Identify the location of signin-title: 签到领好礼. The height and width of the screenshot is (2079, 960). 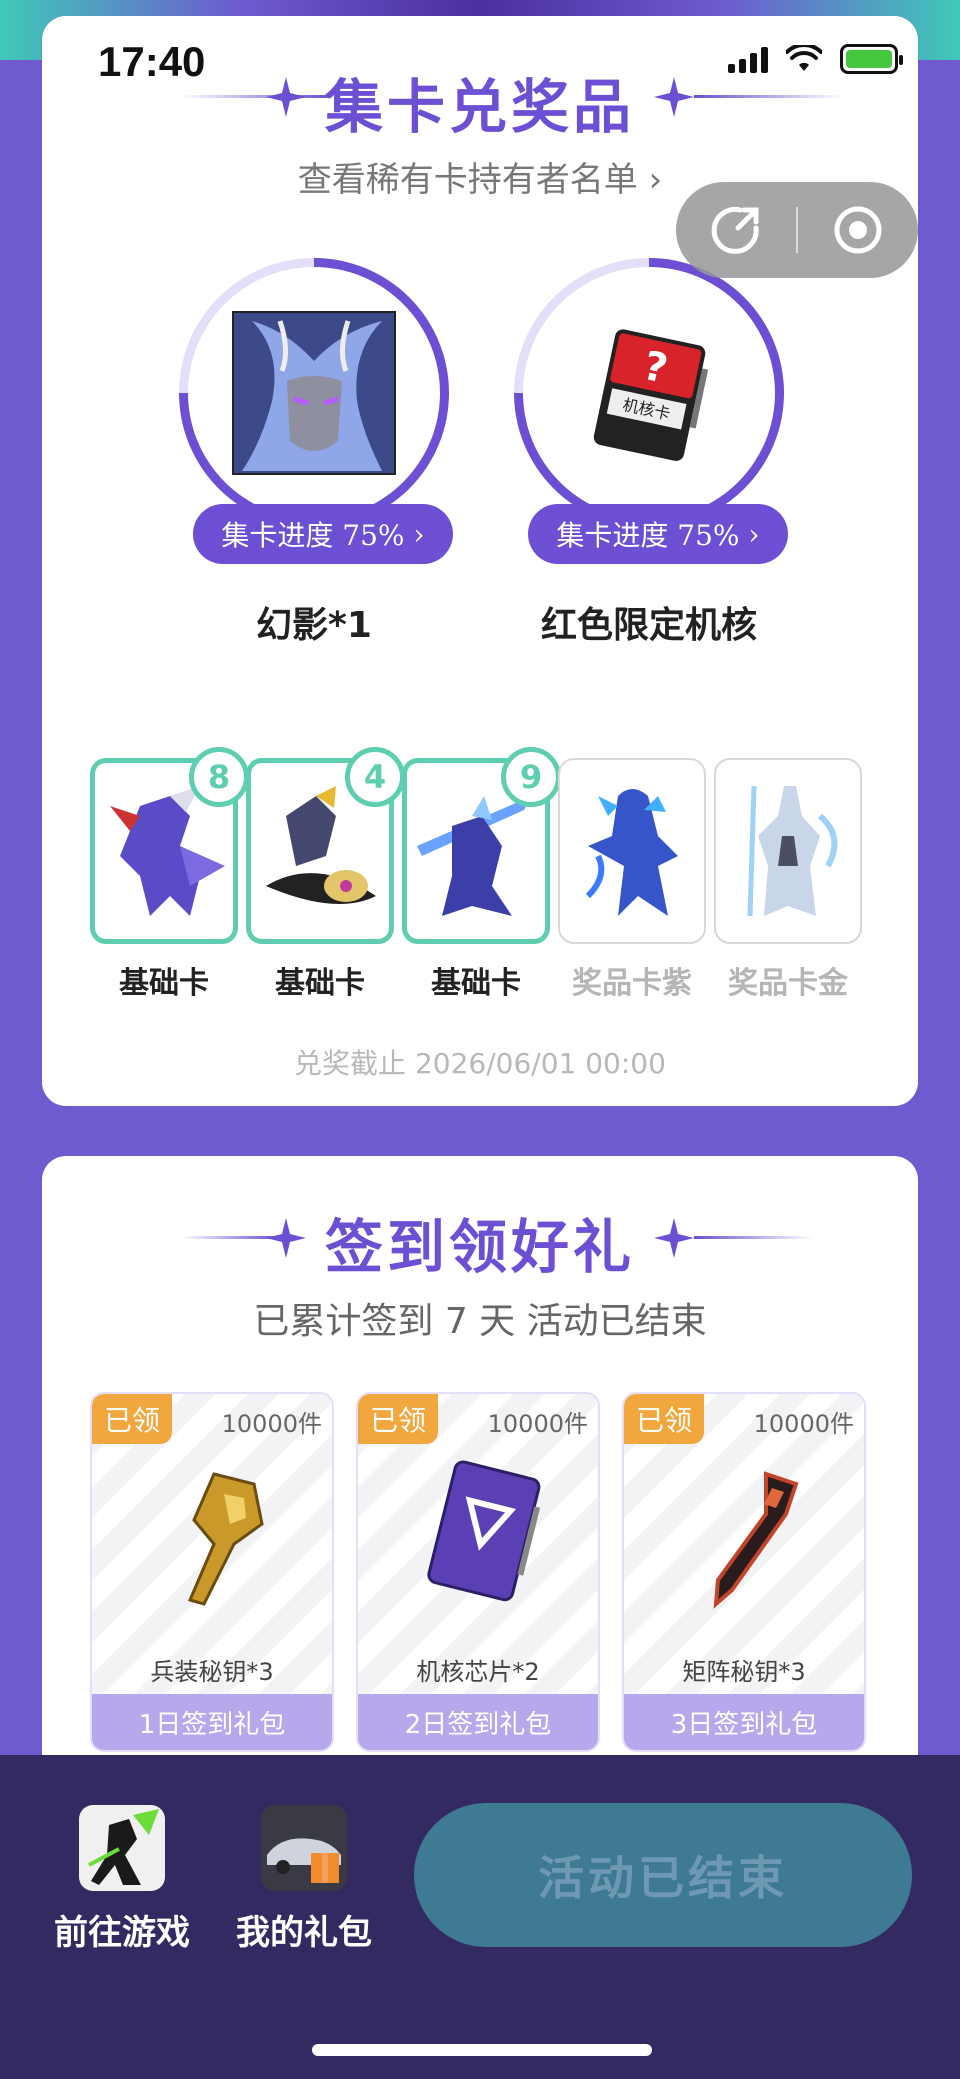
(479, 1247).